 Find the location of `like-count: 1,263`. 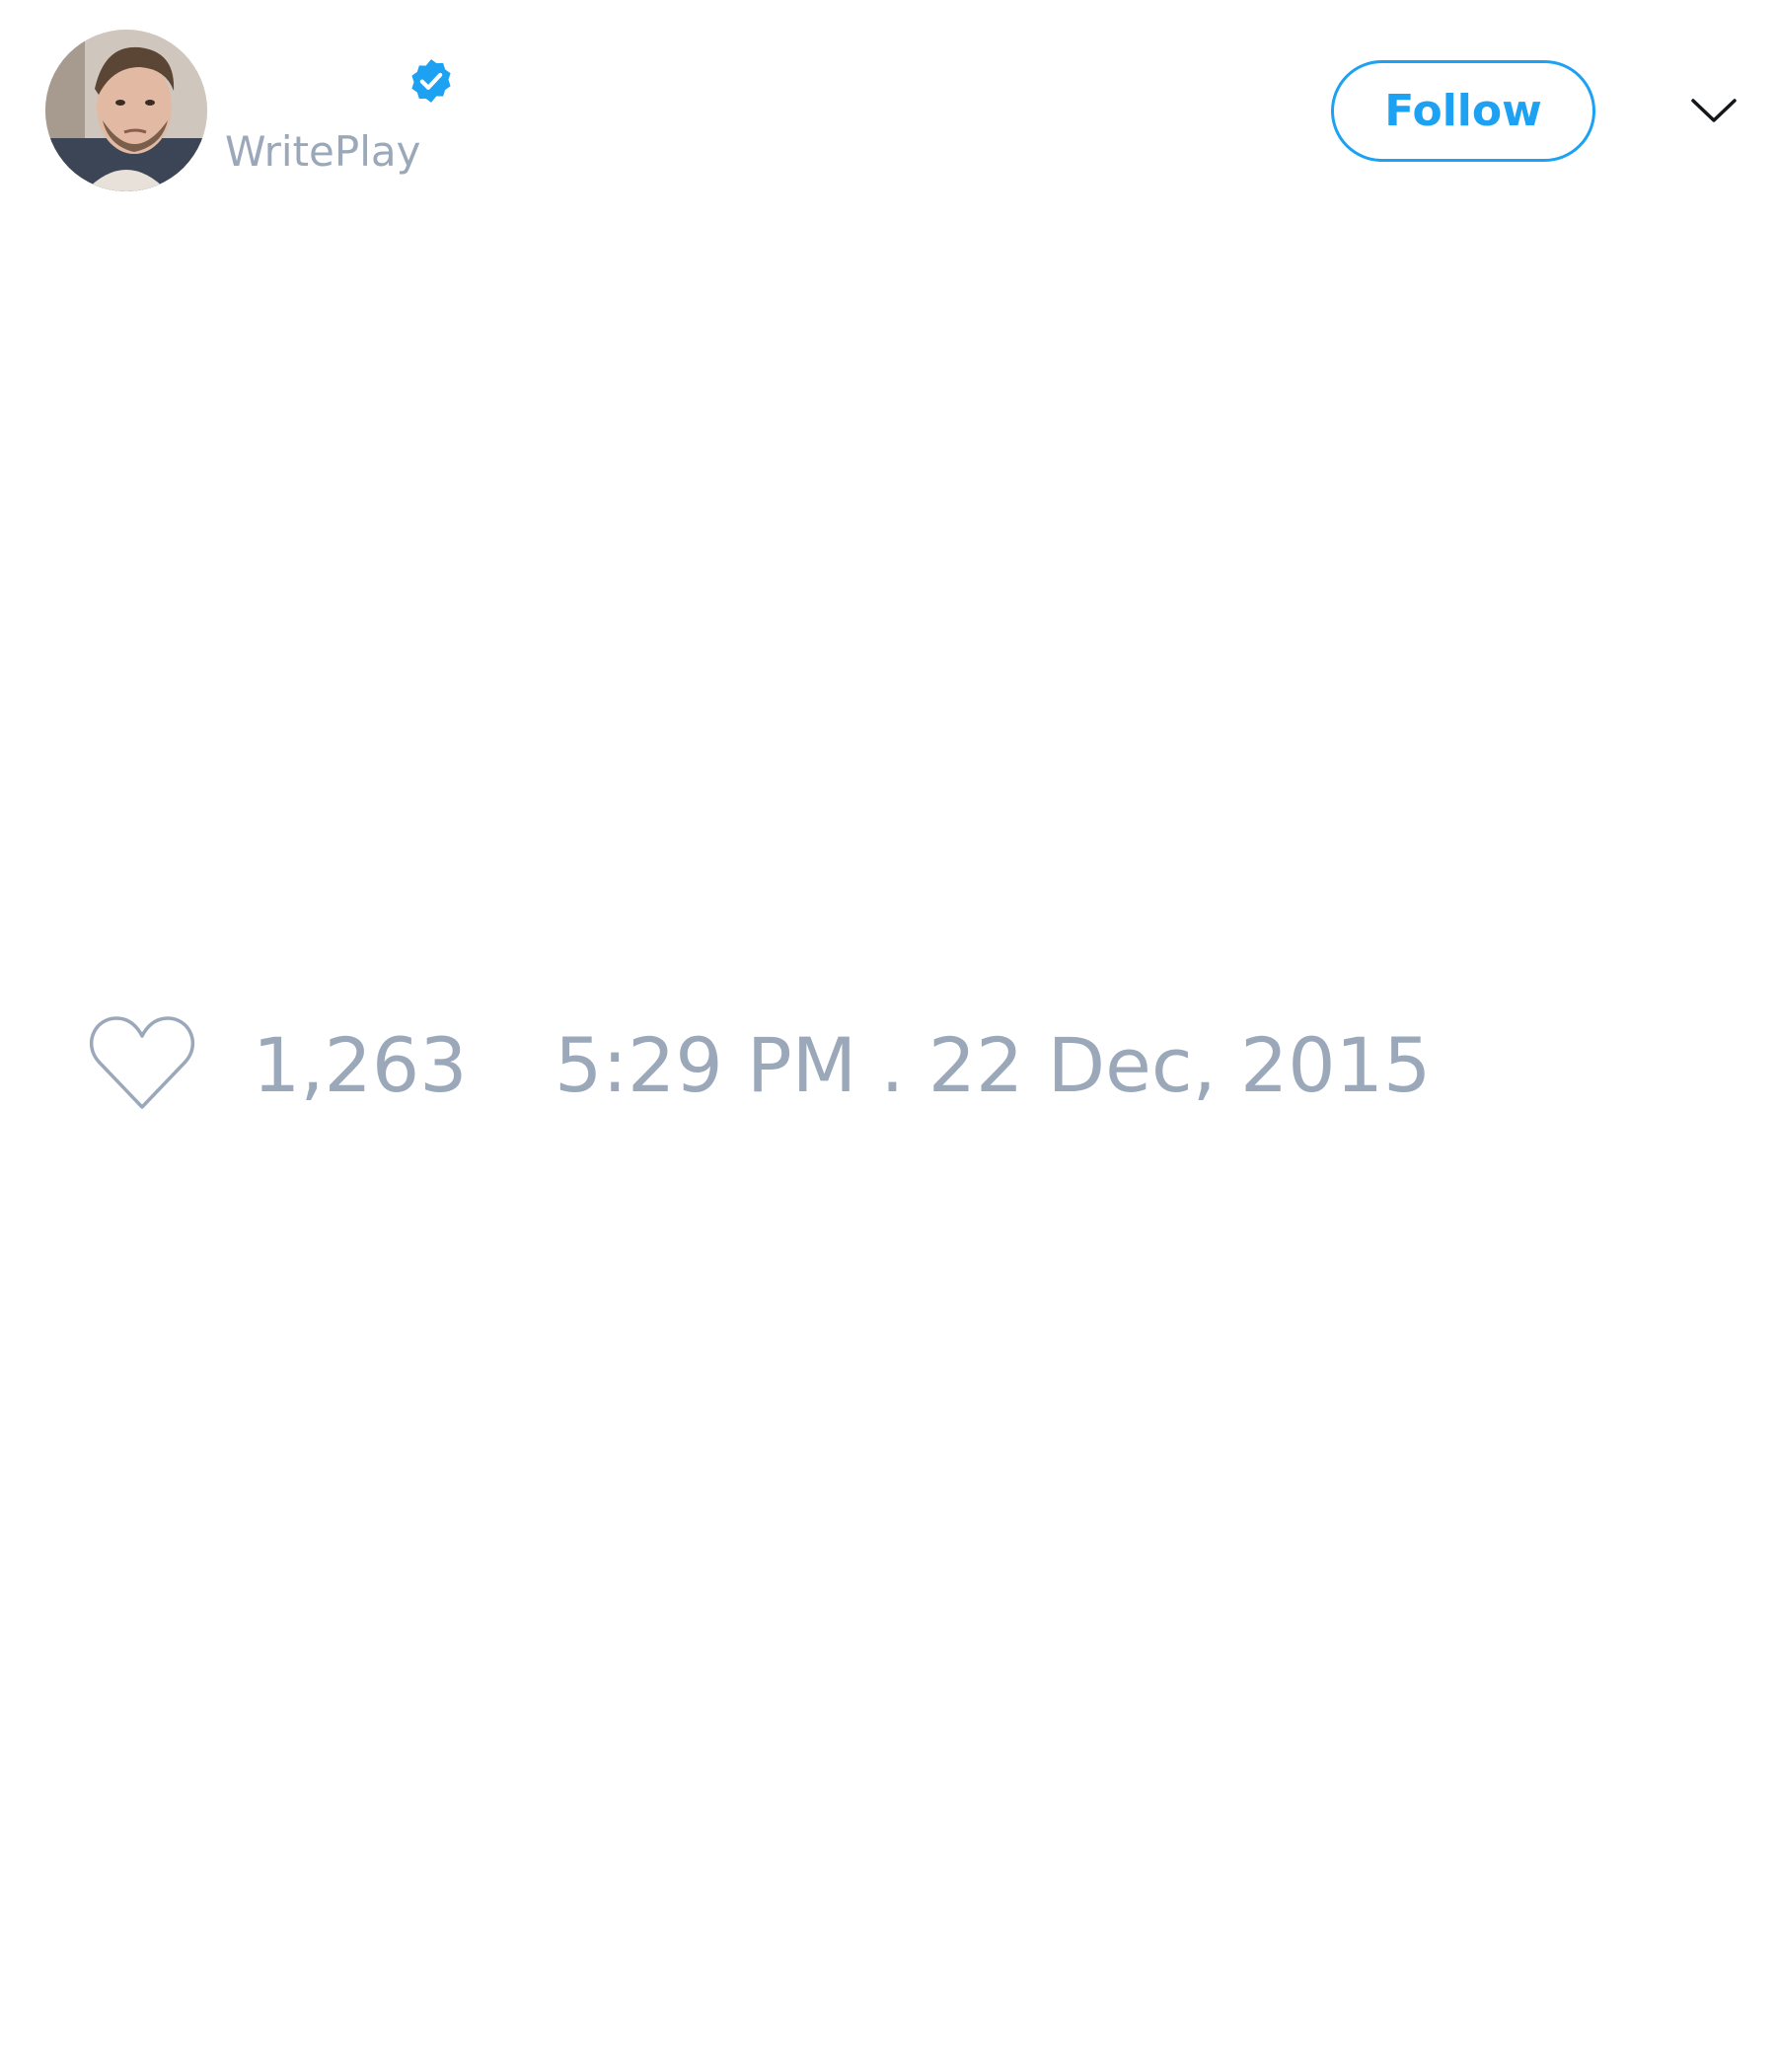

like-count: 1,263 is located at coordinates (361, 1065).